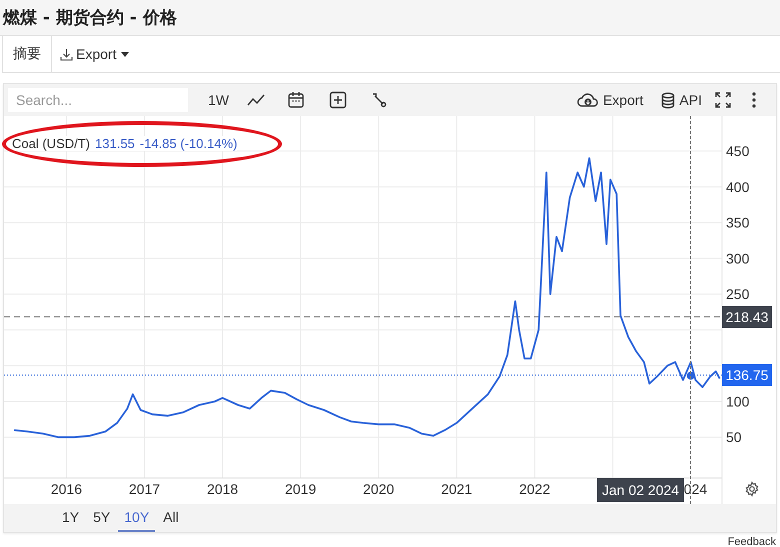  I want to click on range-button: 10Y, so click(137, 518).